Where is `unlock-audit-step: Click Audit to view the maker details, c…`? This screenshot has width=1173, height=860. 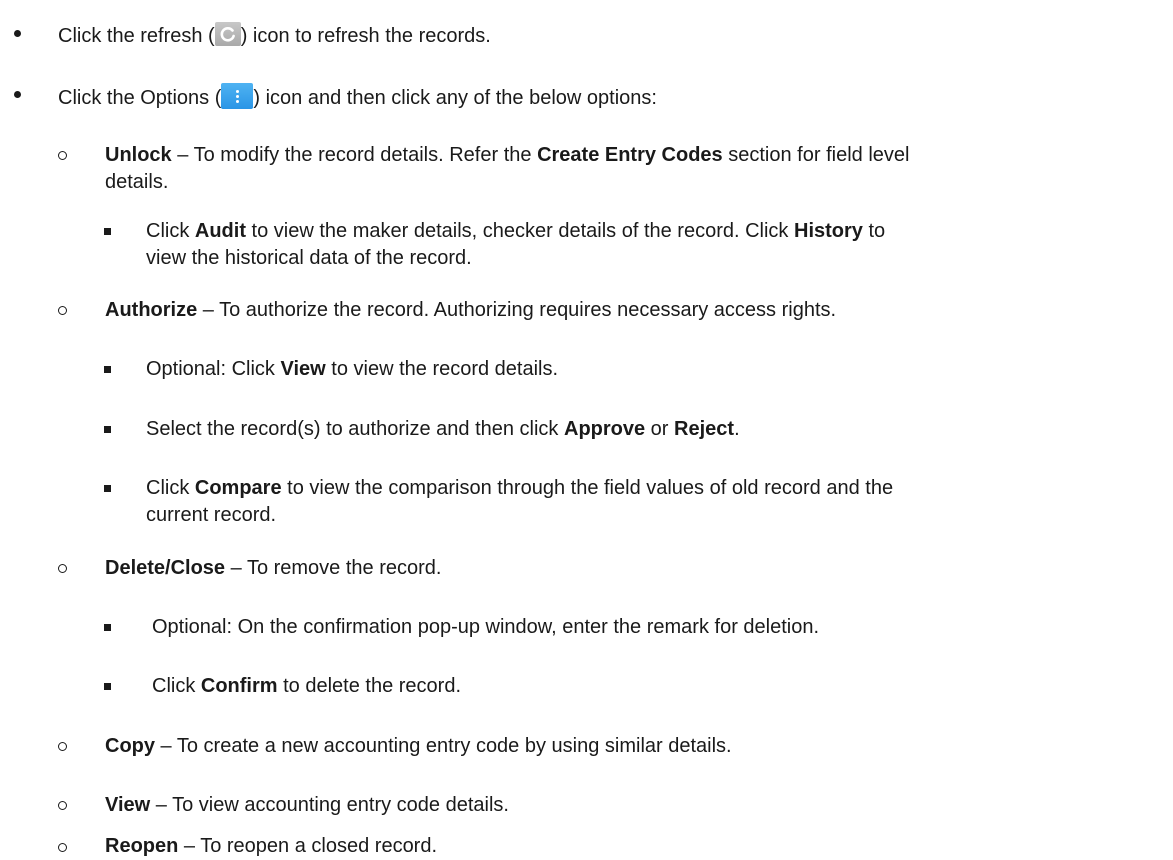
unlock-audit-step: Click Audit to view the maker details, c… is located at coordinates (516, 231).